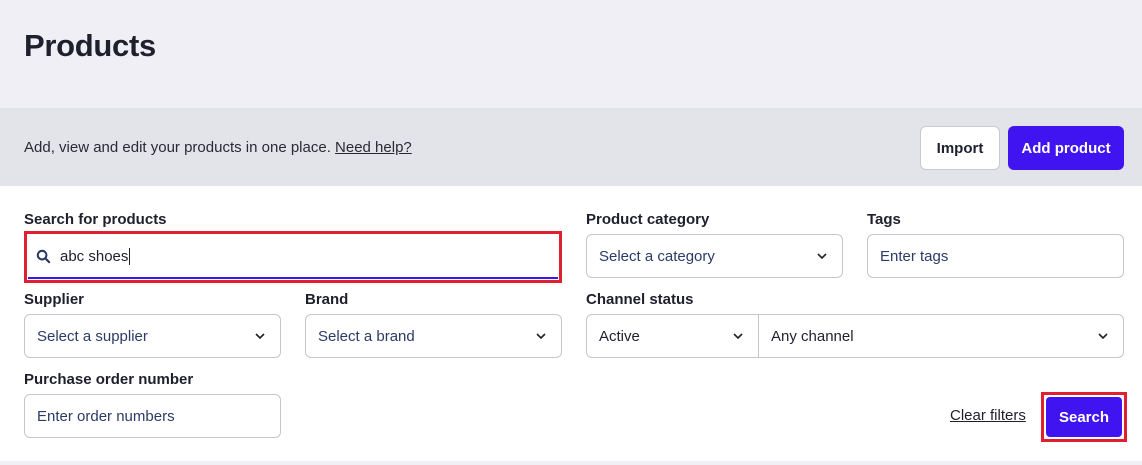 Image resolution: width=1142 pixels, height=465 pixels. I want to click on brand-label: Brand, so click(327, 299).